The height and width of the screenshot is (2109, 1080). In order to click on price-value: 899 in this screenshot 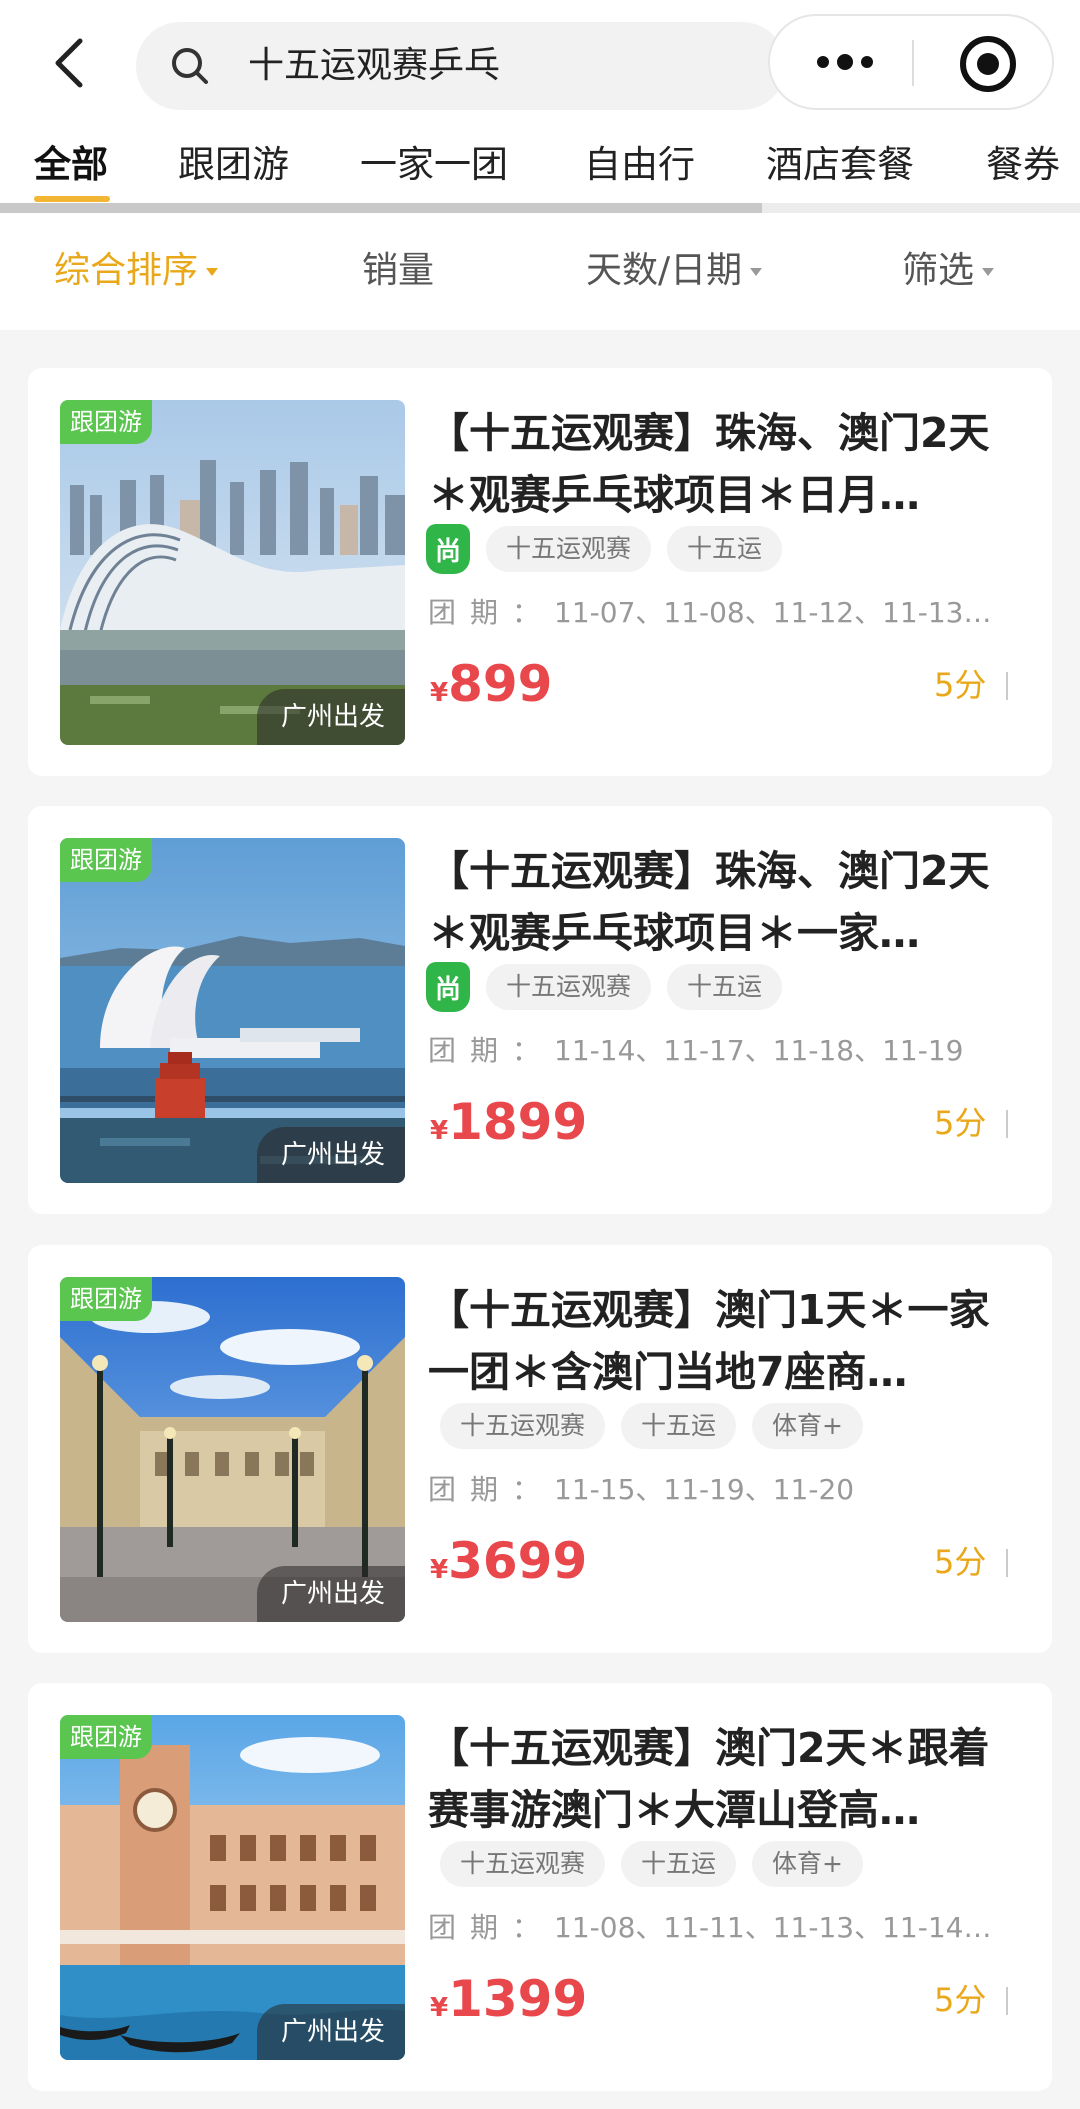, I will do `click(500, 684)`.